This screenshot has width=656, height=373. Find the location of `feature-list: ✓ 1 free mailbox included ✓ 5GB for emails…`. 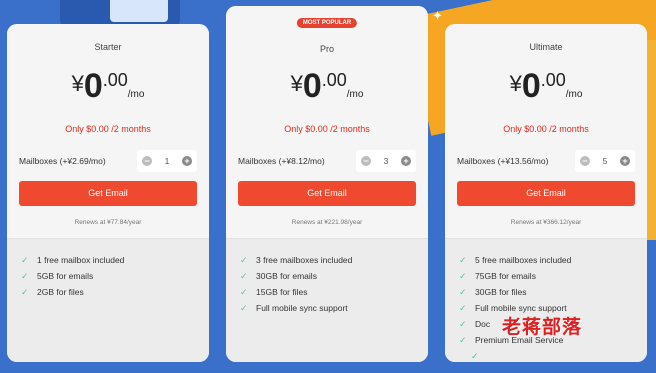

feature-list: ✓ 1 free mailbox included ✓ 5GB for emails… is located at coordinates (108, 269).